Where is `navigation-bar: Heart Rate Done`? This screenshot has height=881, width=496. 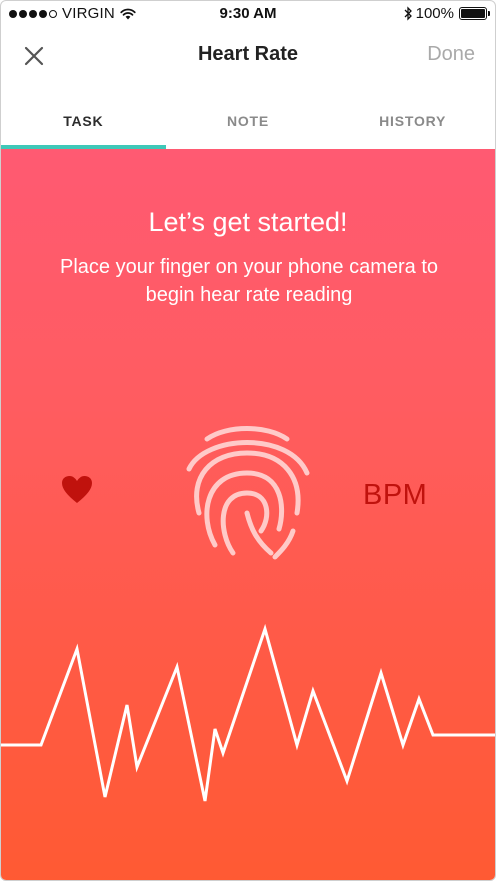
navigation-bar: Heart Rate Done is located at coordinates (248, 57).